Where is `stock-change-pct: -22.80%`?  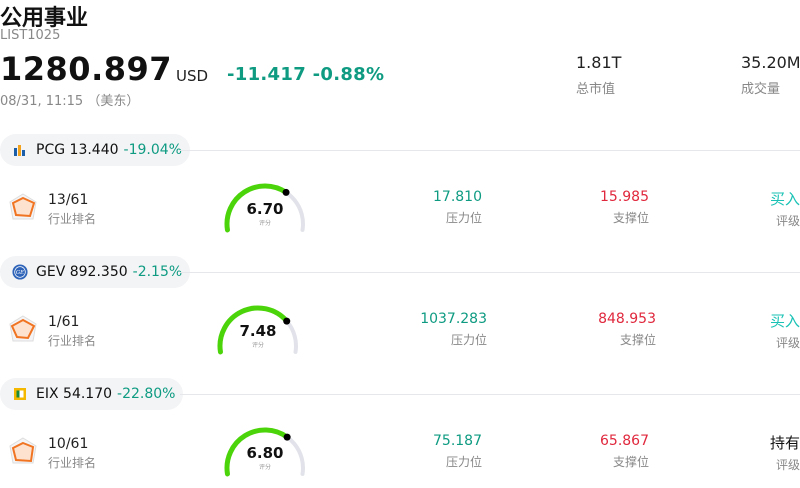
stock-change-pct: -22.80% is located at coordinates (146, 394).